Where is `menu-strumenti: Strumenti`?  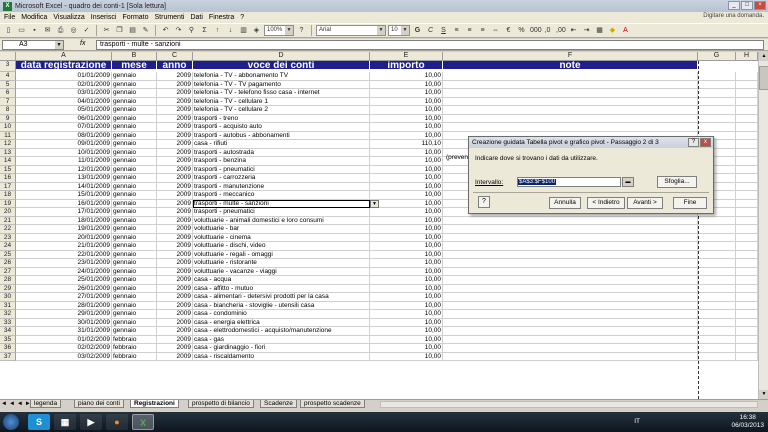 menu-strumenti: Strumenti is located at coordinates (171, 17).